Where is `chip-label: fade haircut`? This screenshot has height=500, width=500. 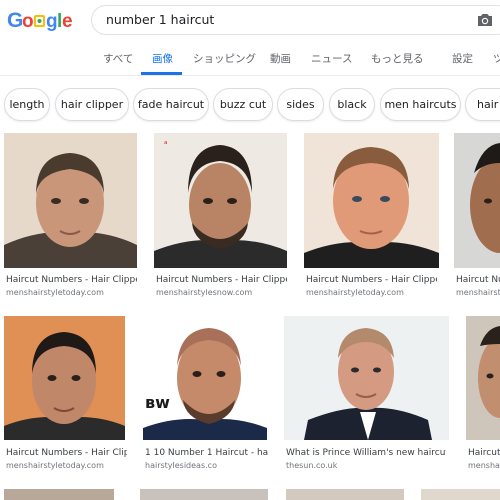
chip-label: fade haircut is located at coordinates (171, 104).